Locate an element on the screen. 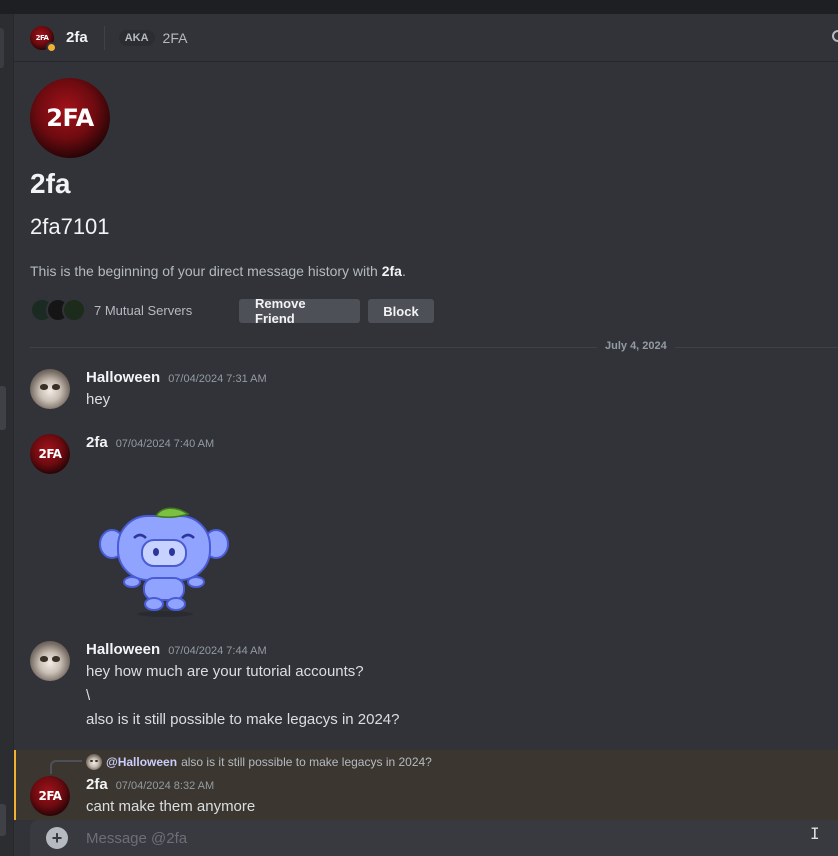 The image size is (838, 856). sidebar-edge is located at coordinates (7, 435).